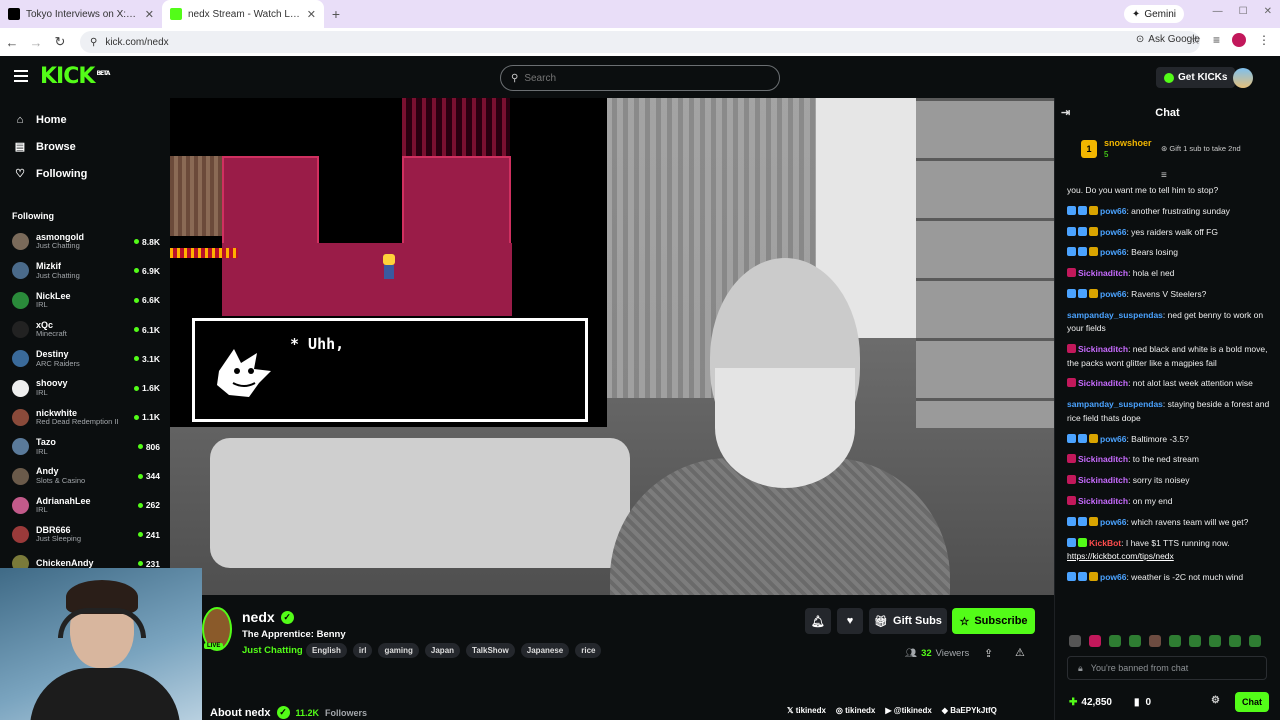  What do you see at coordinates (908, 710) in the screenshot?
I see `social-link: ▶ @tikinedx` at bounding box center [908, 710].